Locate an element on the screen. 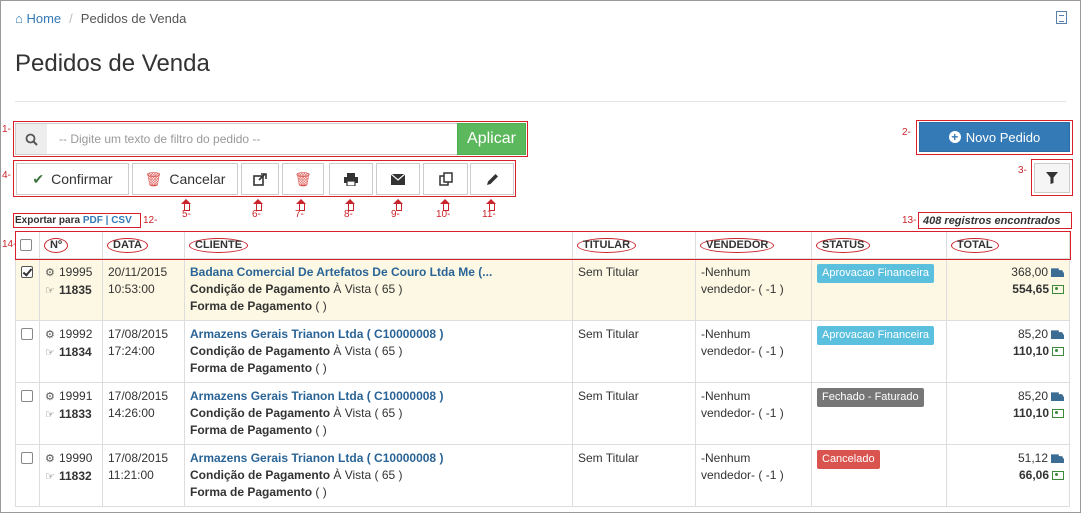  apply-filter-button: Aplicar is located at coordinates (491, 139).